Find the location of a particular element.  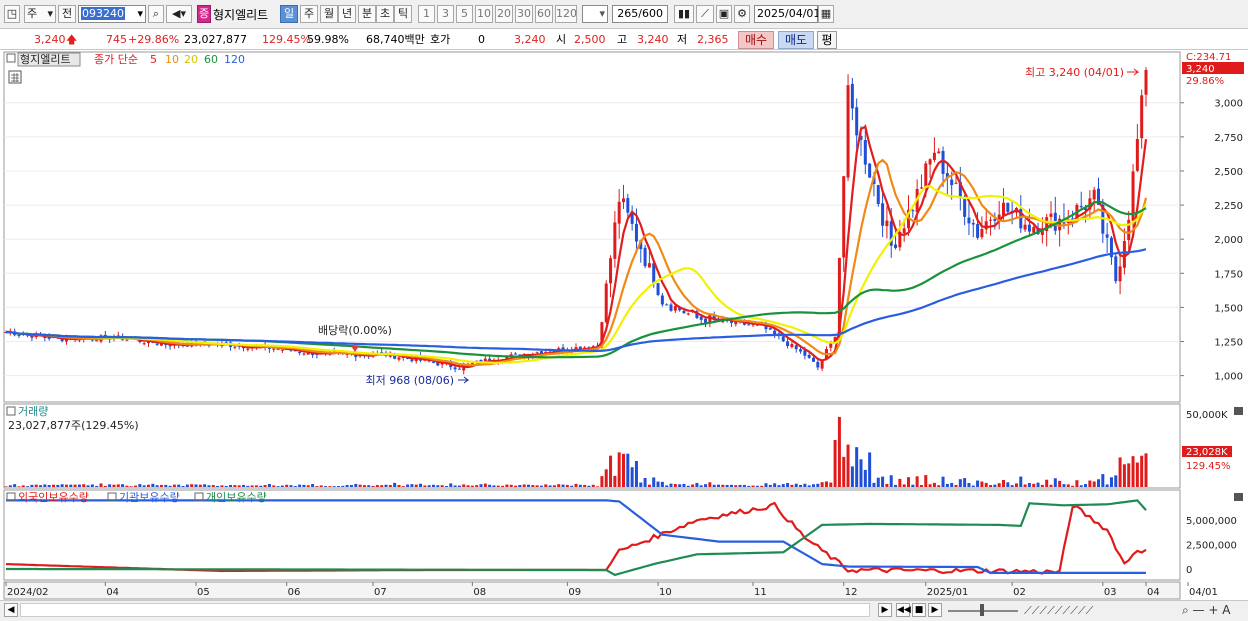

legend-stock-name: 형지엘리트 is located at coordinates (45, 59).